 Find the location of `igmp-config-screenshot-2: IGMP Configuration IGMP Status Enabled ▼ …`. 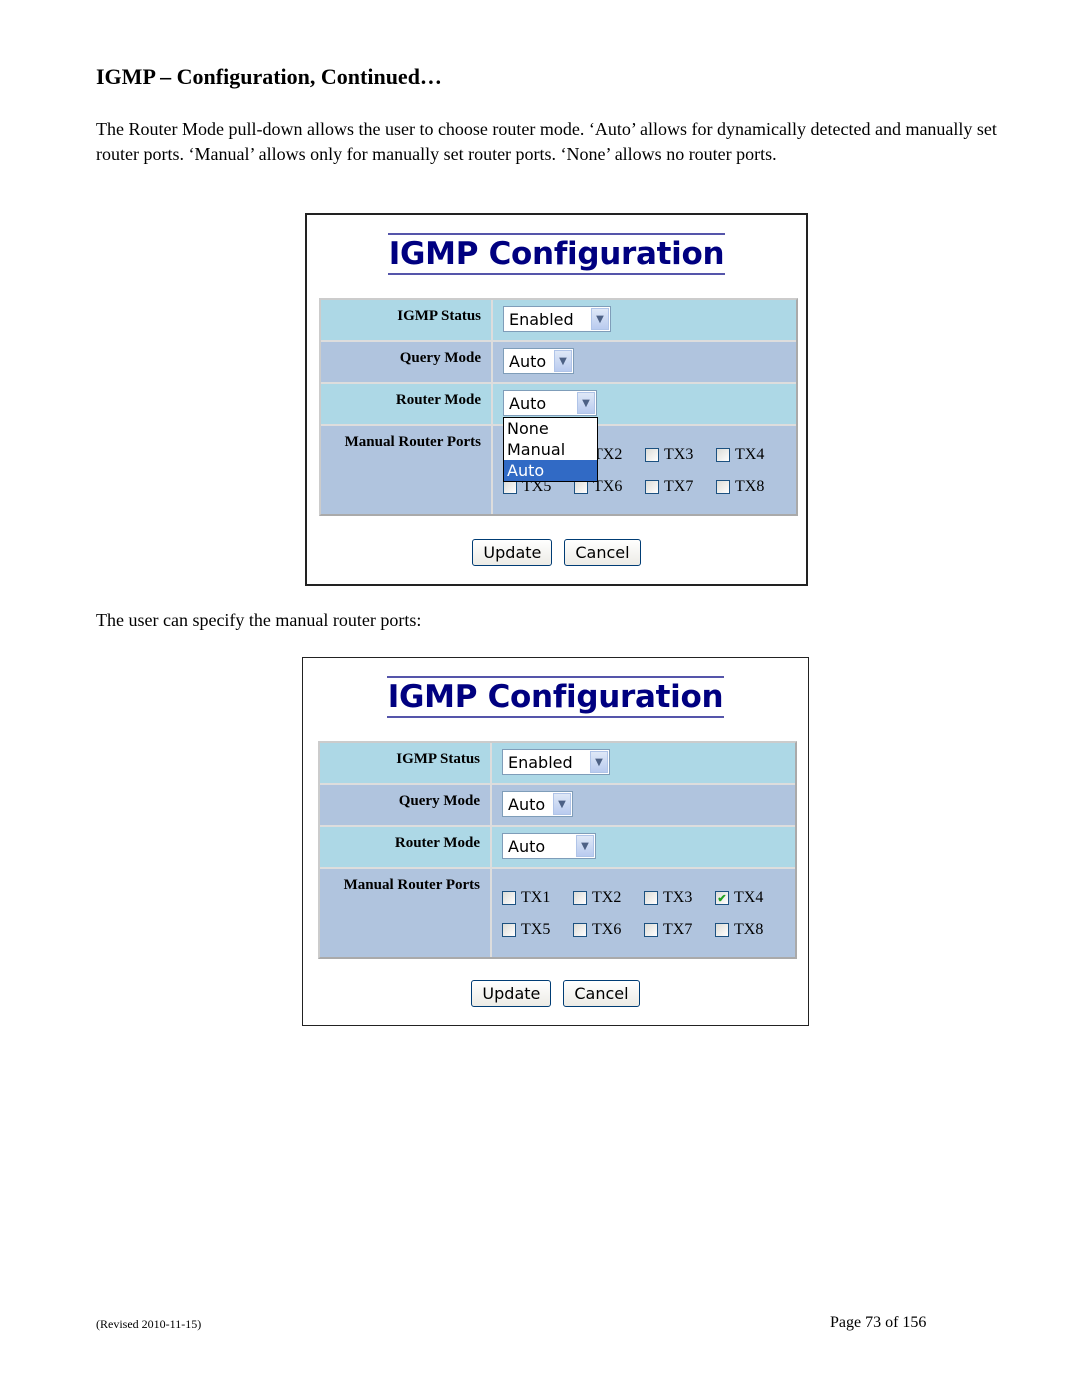

igmp-config-screenshot-2: IGMP Configuration IGMP Status Enabled ▼ … is located at coordinates (555, 841).